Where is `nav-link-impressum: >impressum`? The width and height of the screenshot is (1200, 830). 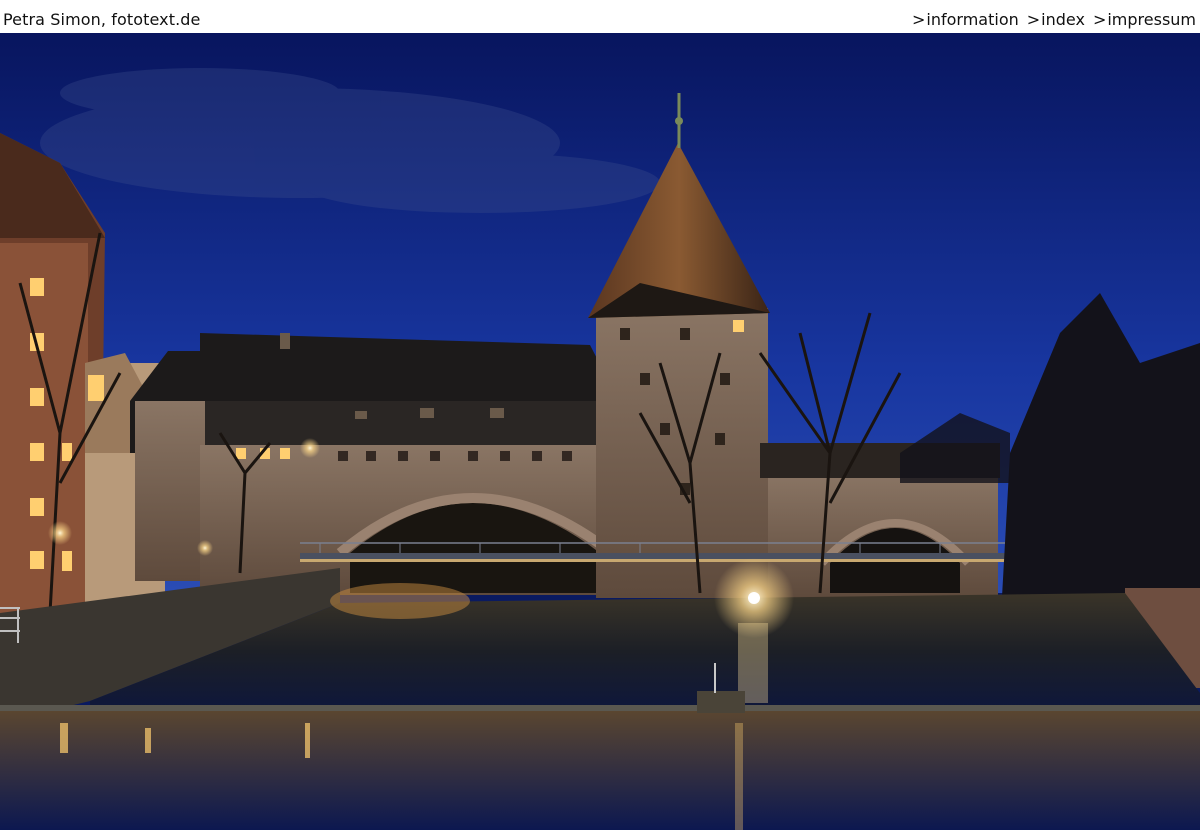
nav-link-impressum: >impressum is located at coordinates (1144, 19).